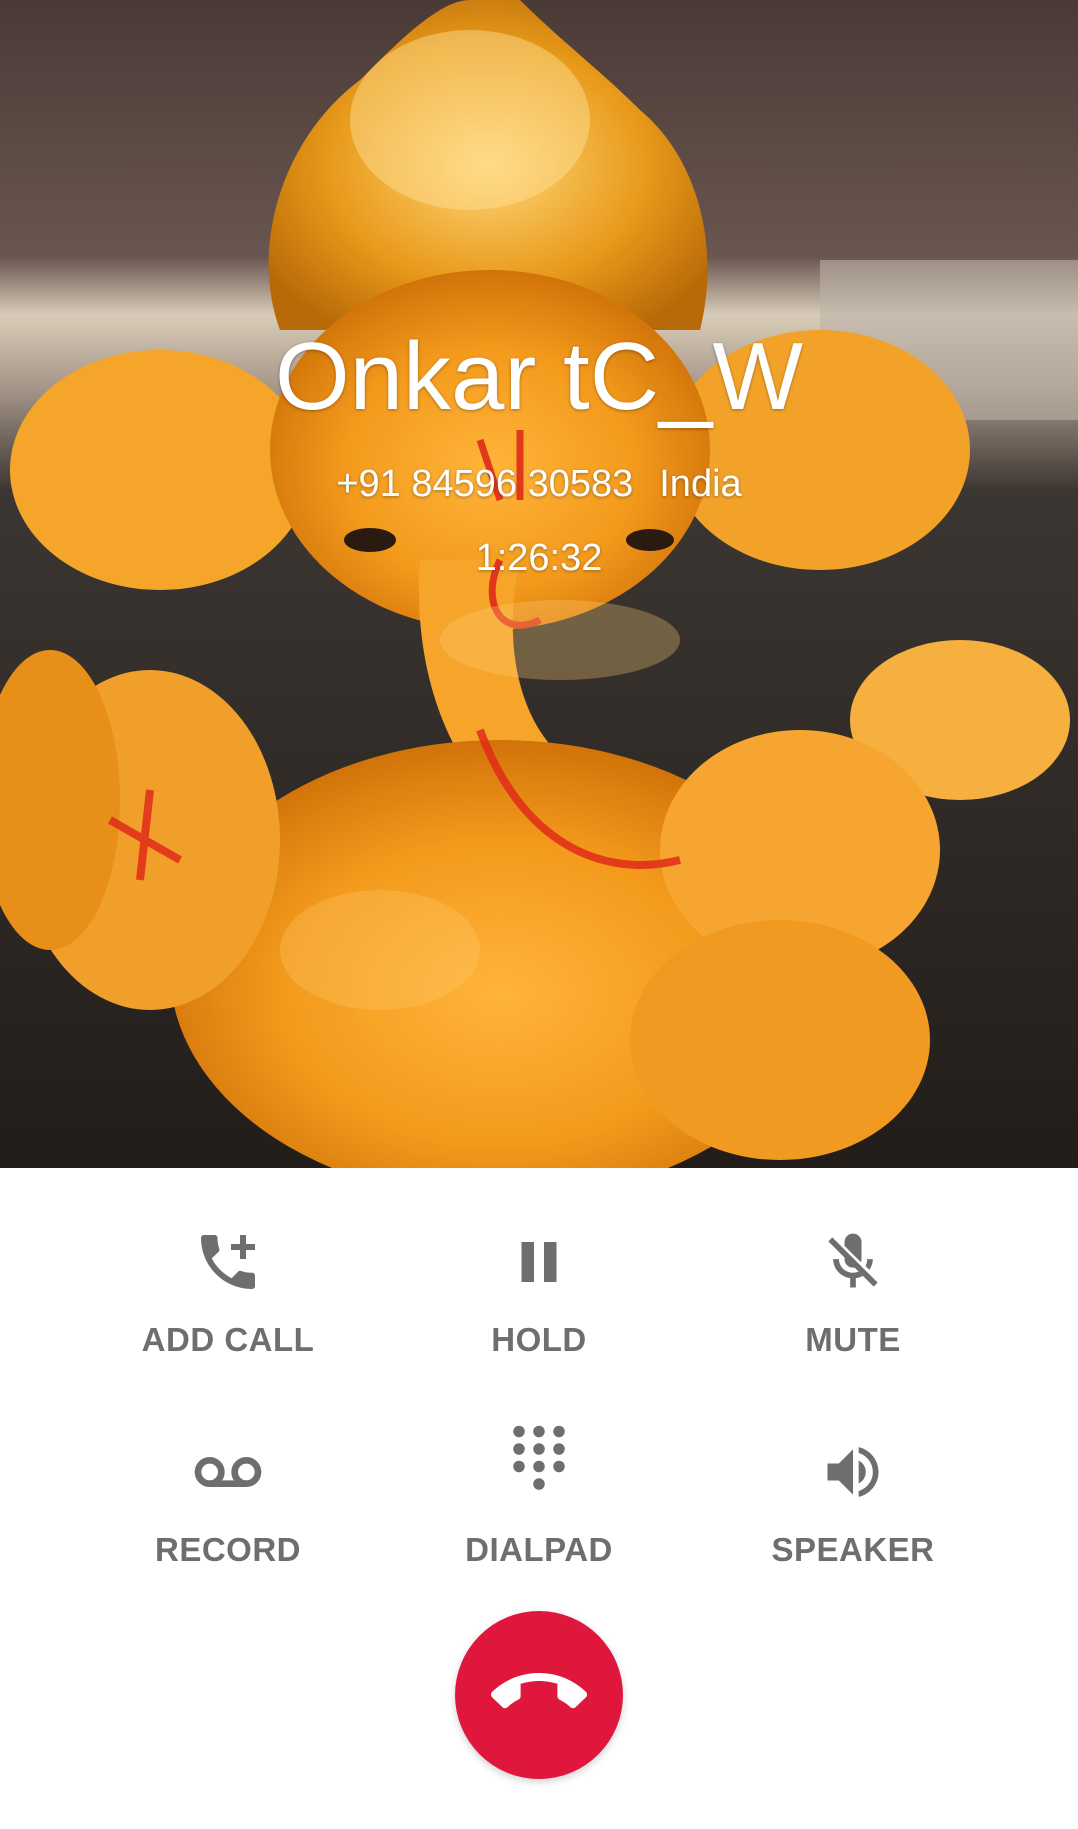 The height and width of the screenshot is (1829, 1078). I want to click on dialpad-label: DIALPAD, so click(539, 1549).